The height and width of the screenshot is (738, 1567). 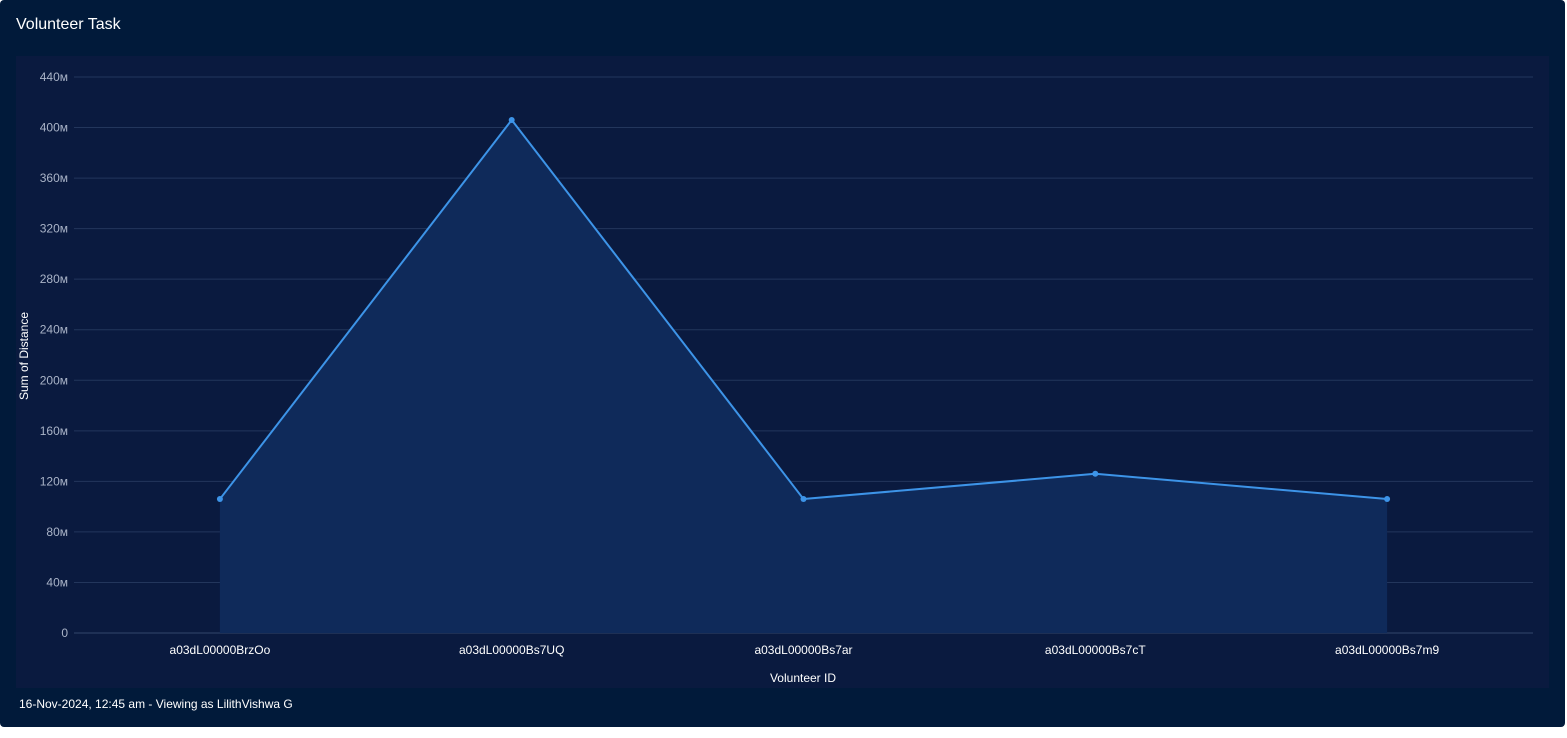 What do you see at coordinates (1095, 650) in the screenshot?
I see `x-tick-label: a03dL00000Bs7cT` at bounding box center [1095, 650].